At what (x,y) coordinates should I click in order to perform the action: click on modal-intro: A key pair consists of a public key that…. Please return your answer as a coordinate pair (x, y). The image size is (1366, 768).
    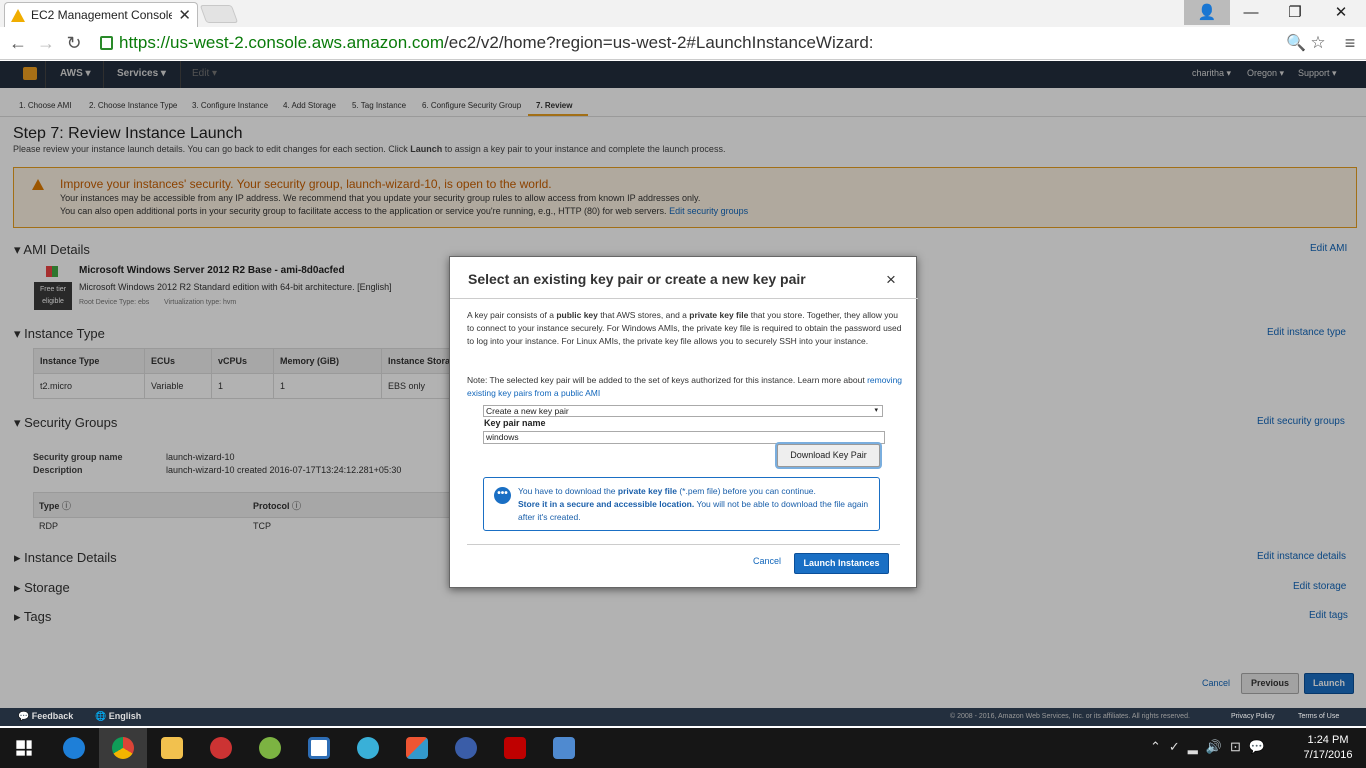
    Looking at the image, I should click on (685, 328).